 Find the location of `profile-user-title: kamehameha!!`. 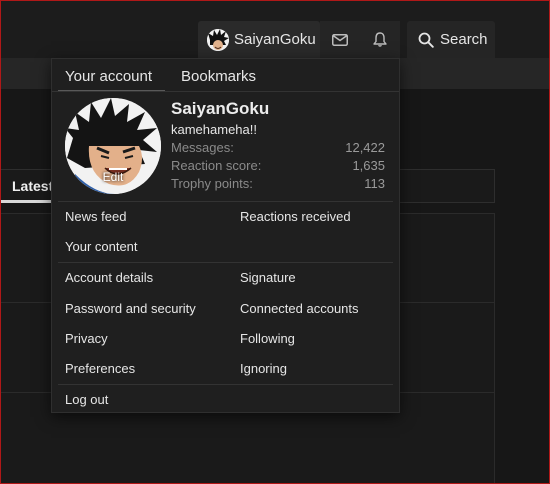

profile-user-title: kamehameha!! is located at coordinates (214, 129).